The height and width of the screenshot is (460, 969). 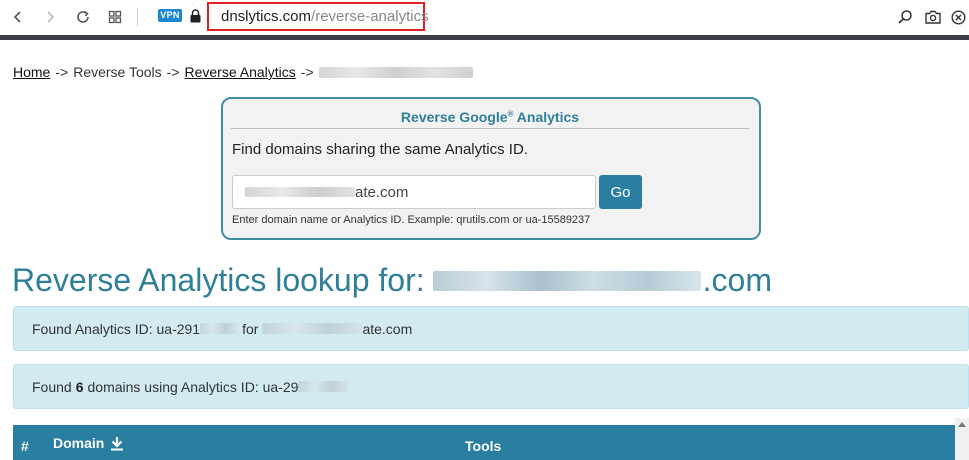 I want to click on page-scrollbar, so click(x=962, y=439).